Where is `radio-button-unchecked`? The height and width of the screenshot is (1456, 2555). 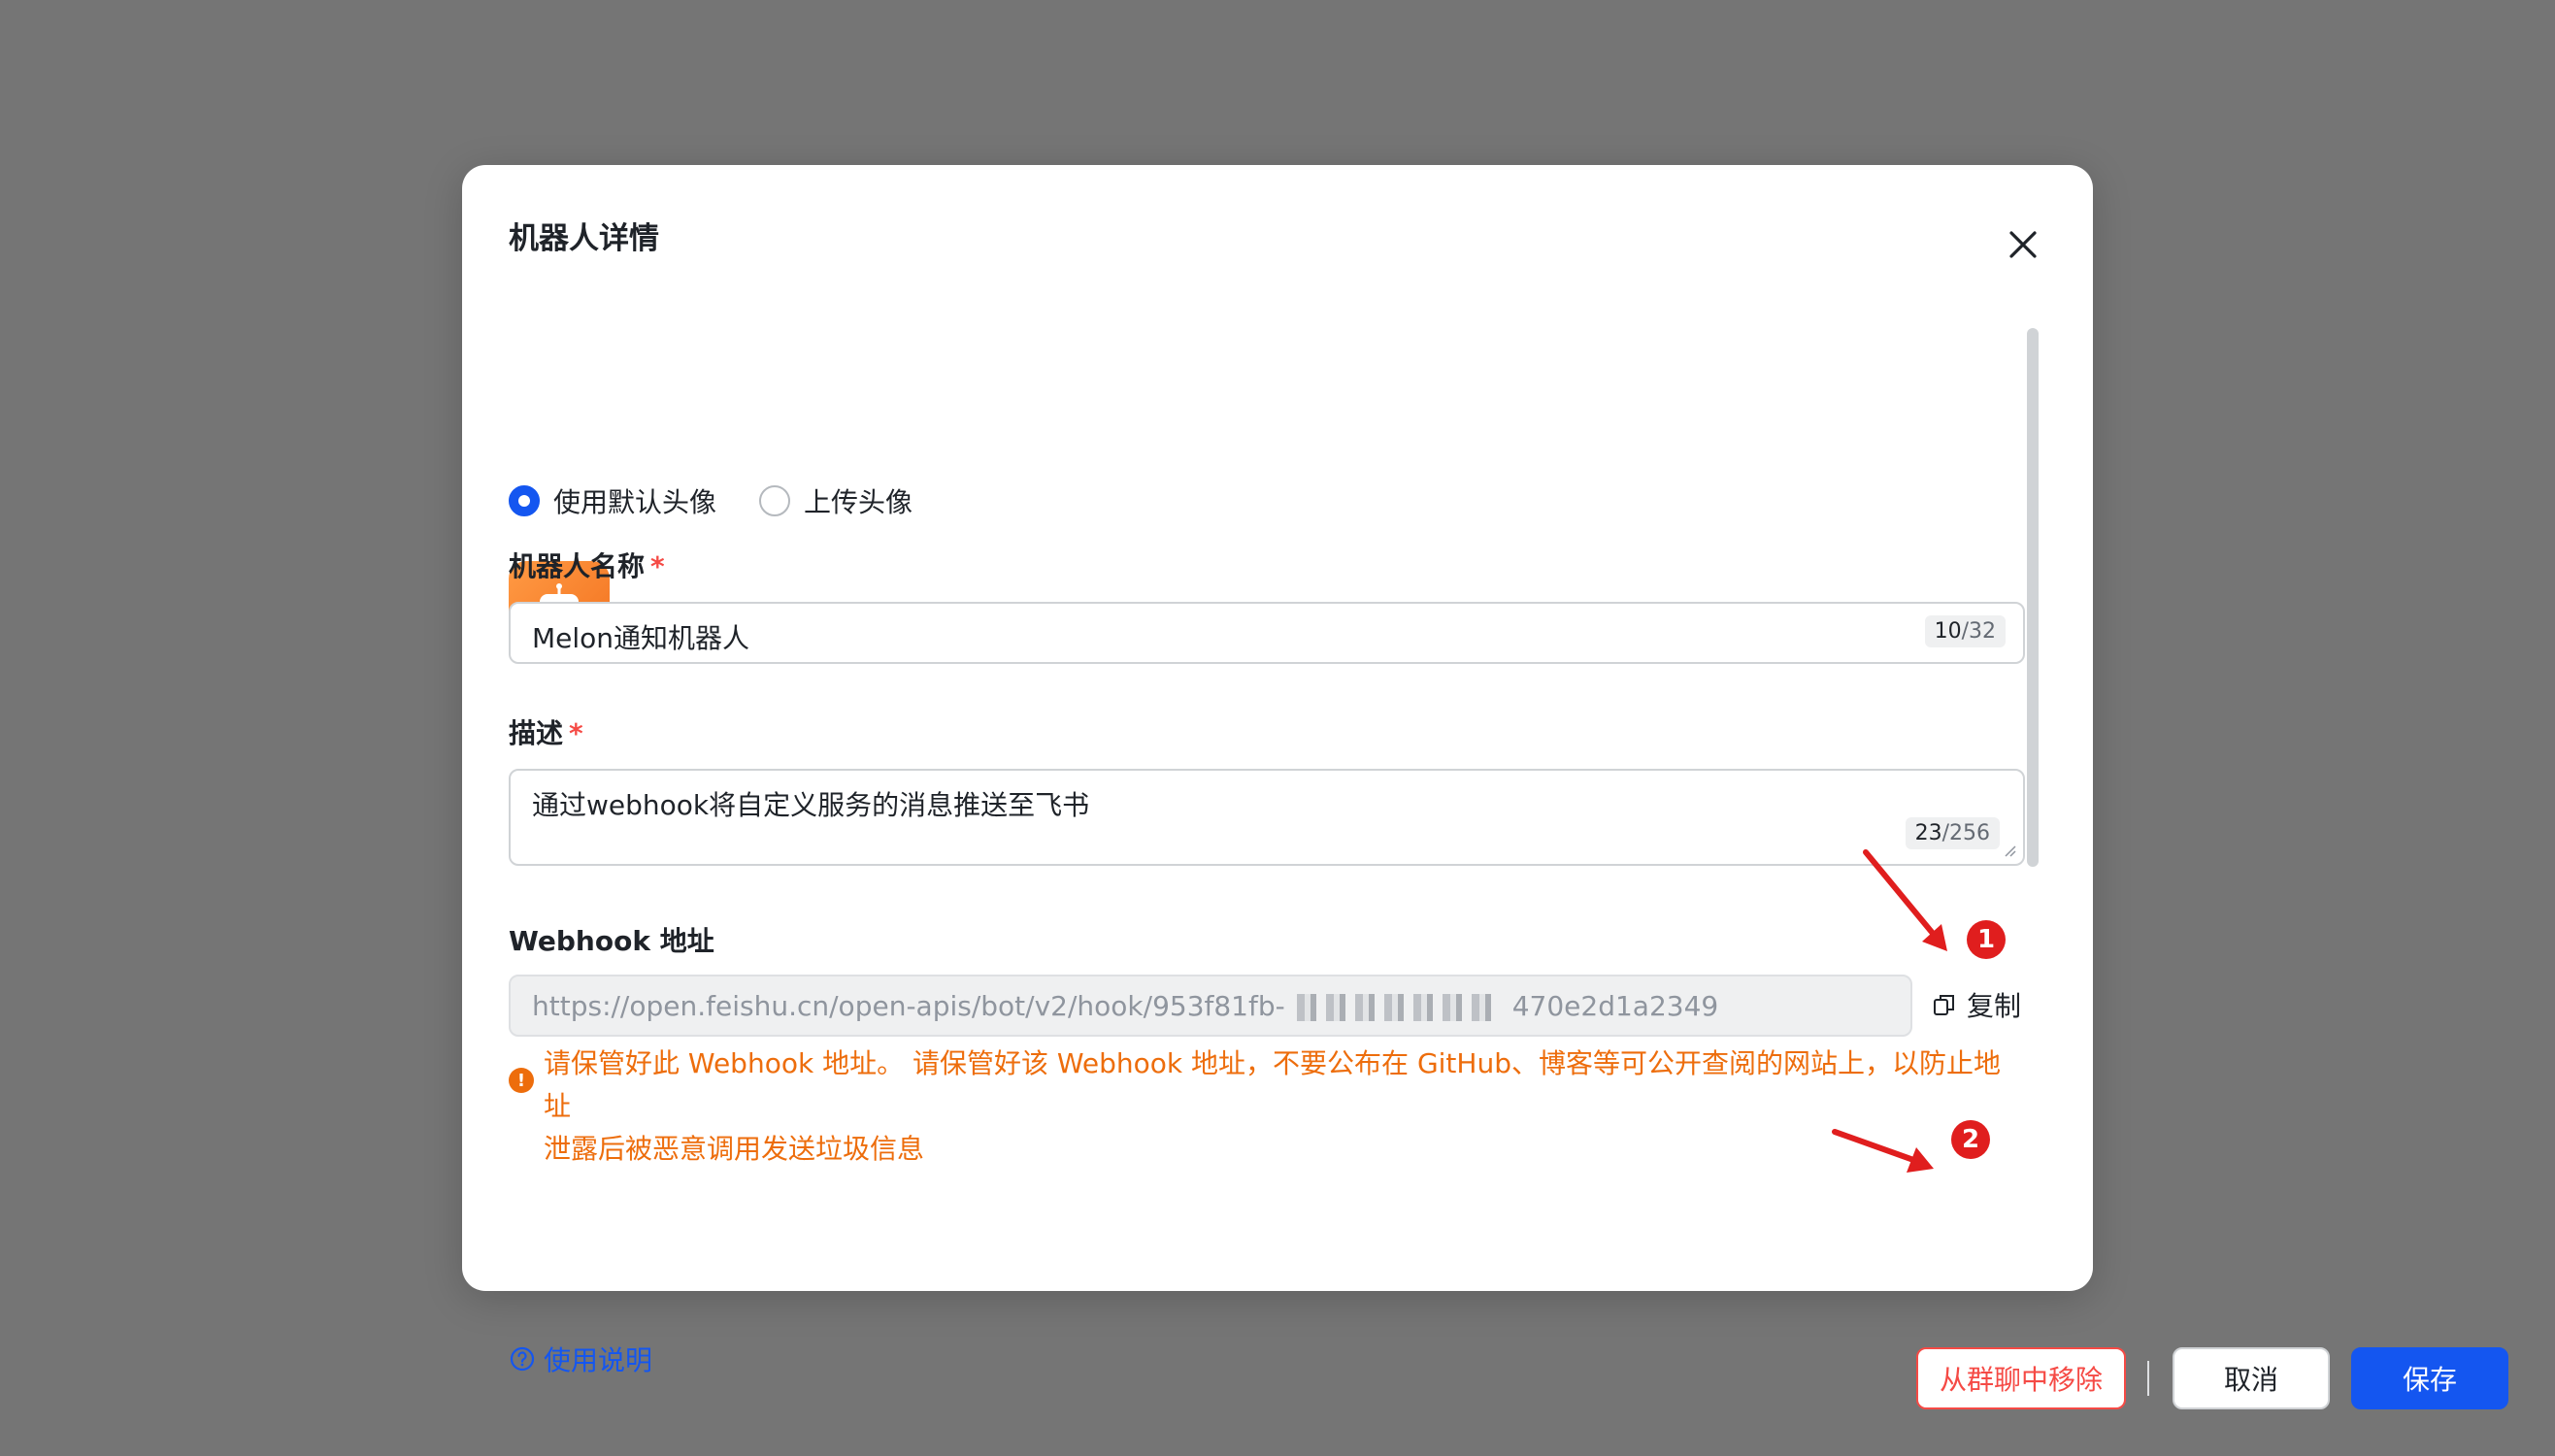
radio-button-unchecked is located at coordinates (775, 500).